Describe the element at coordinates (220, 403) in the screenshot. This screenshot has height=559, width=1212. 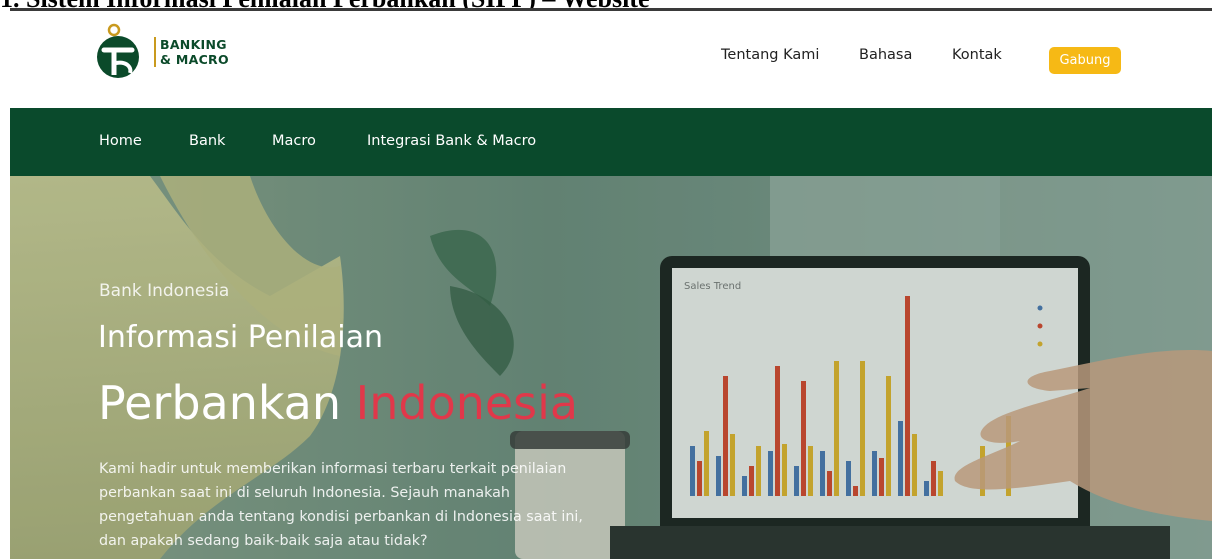
I see `hero-title-main: Perbankan` at that location.